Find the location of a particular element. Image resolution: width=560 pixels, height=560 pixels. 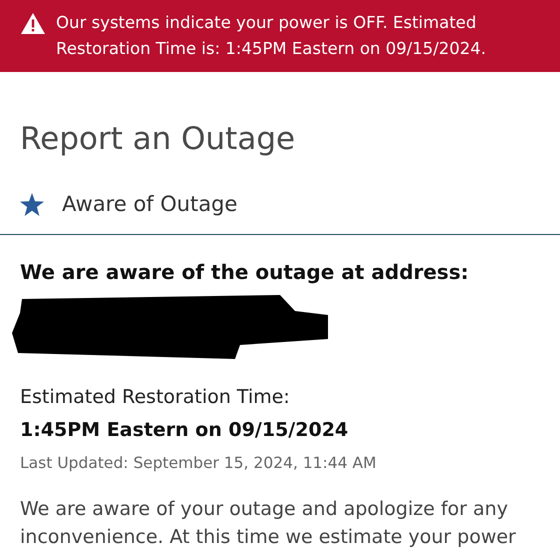

page-title: Report an Outage is located at coordinates (158, 139).